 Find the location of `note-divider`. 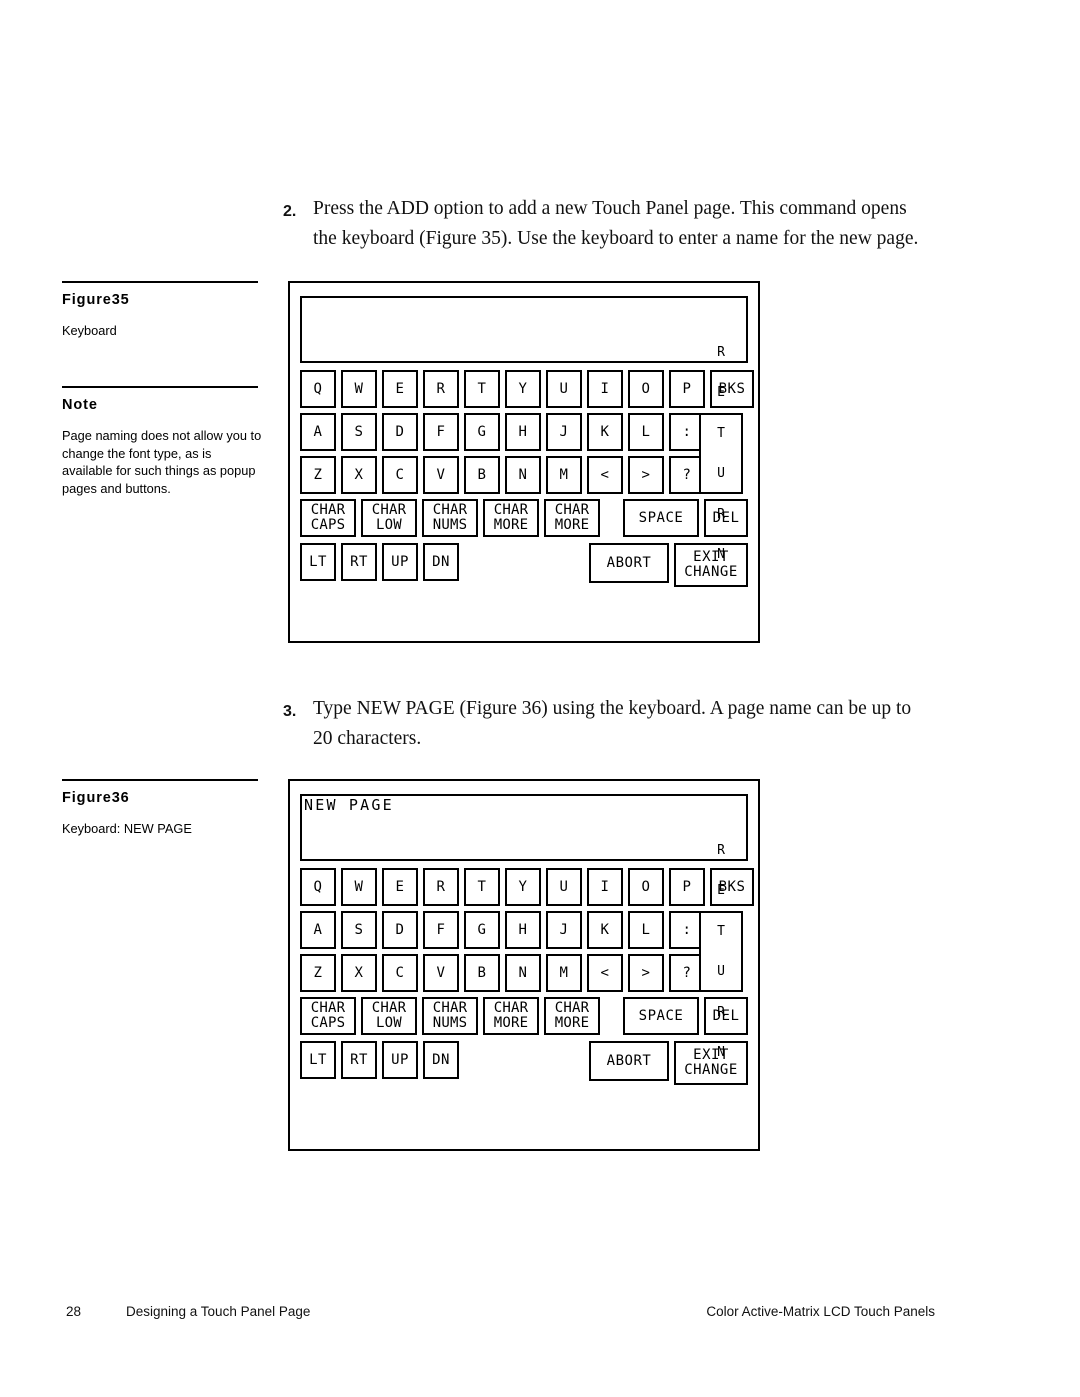

note-divider is located at coordinates (160, 387).